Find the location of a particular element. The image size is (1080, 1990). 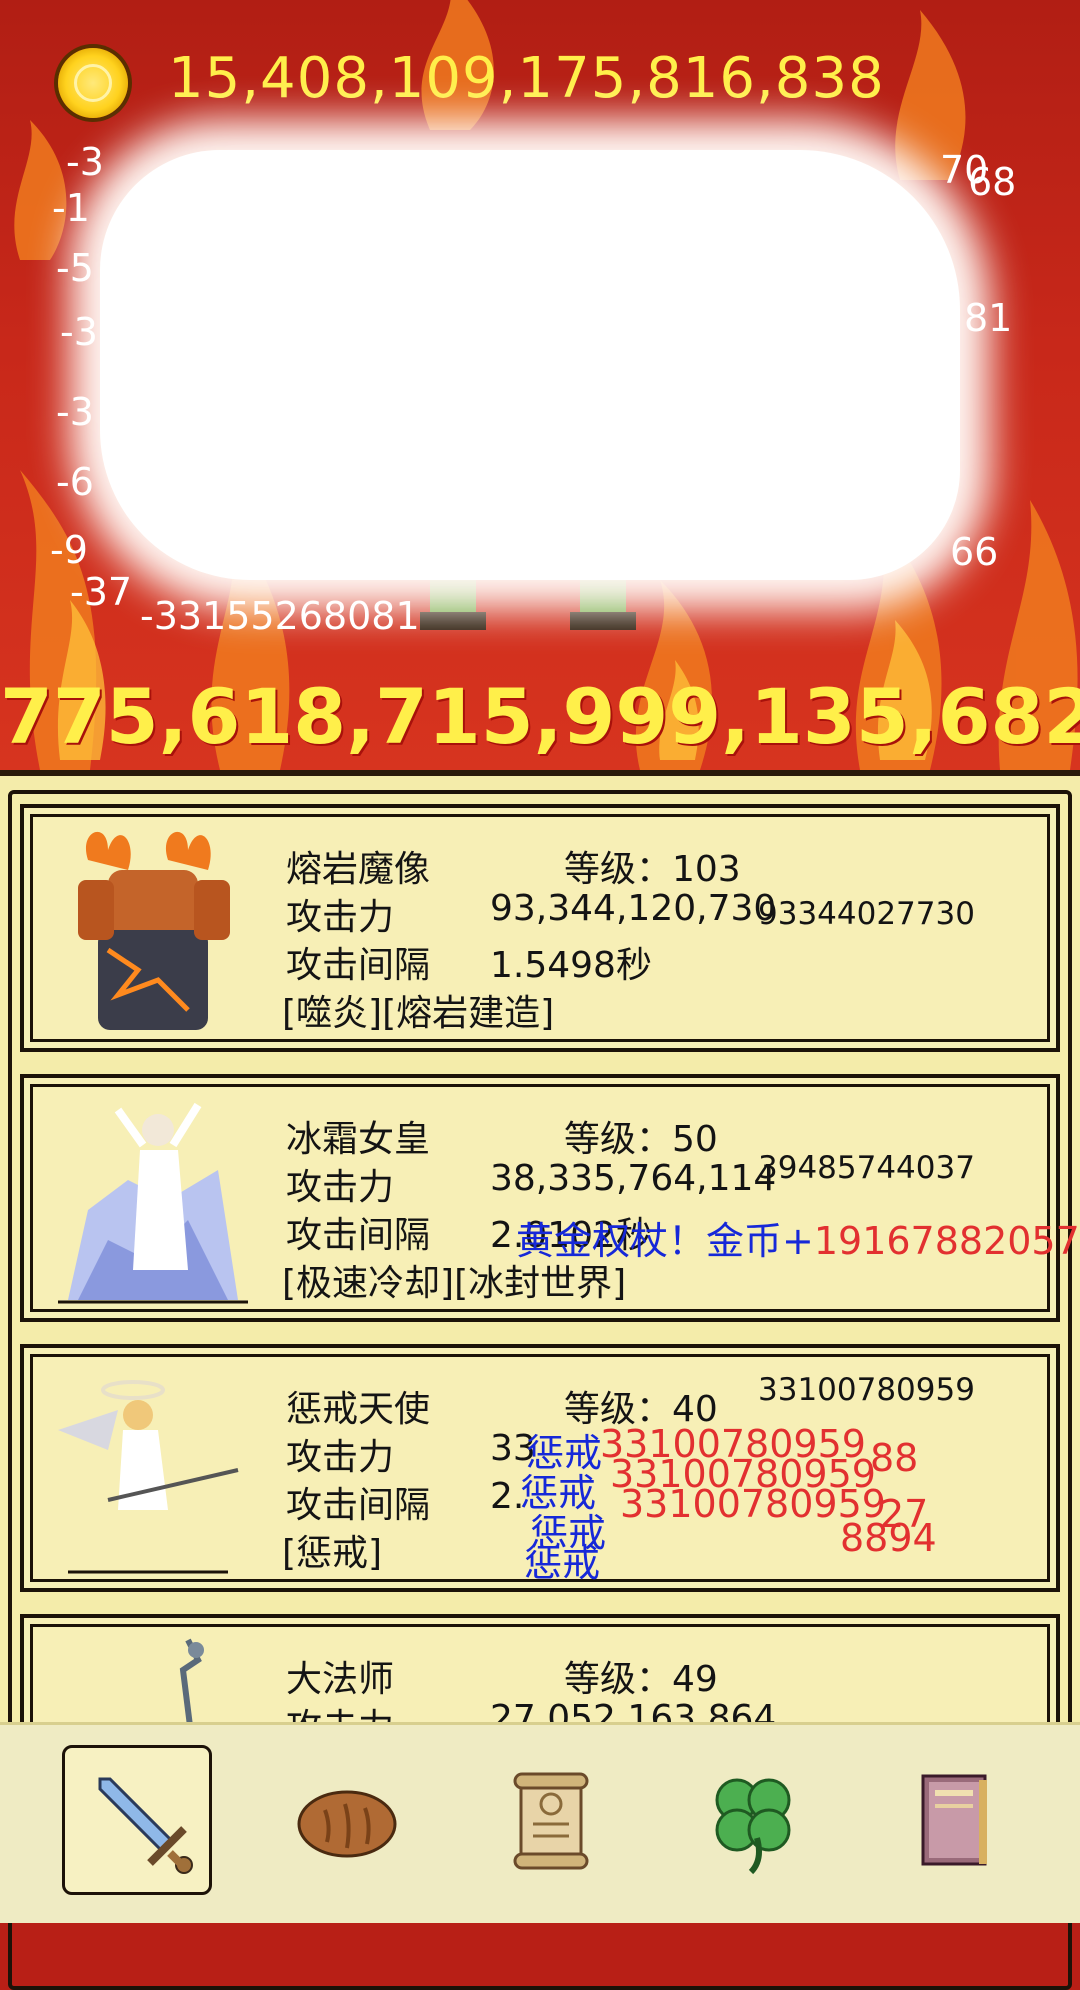

punisher-angel-portrait-icon is located at coordinates (148, 1477).